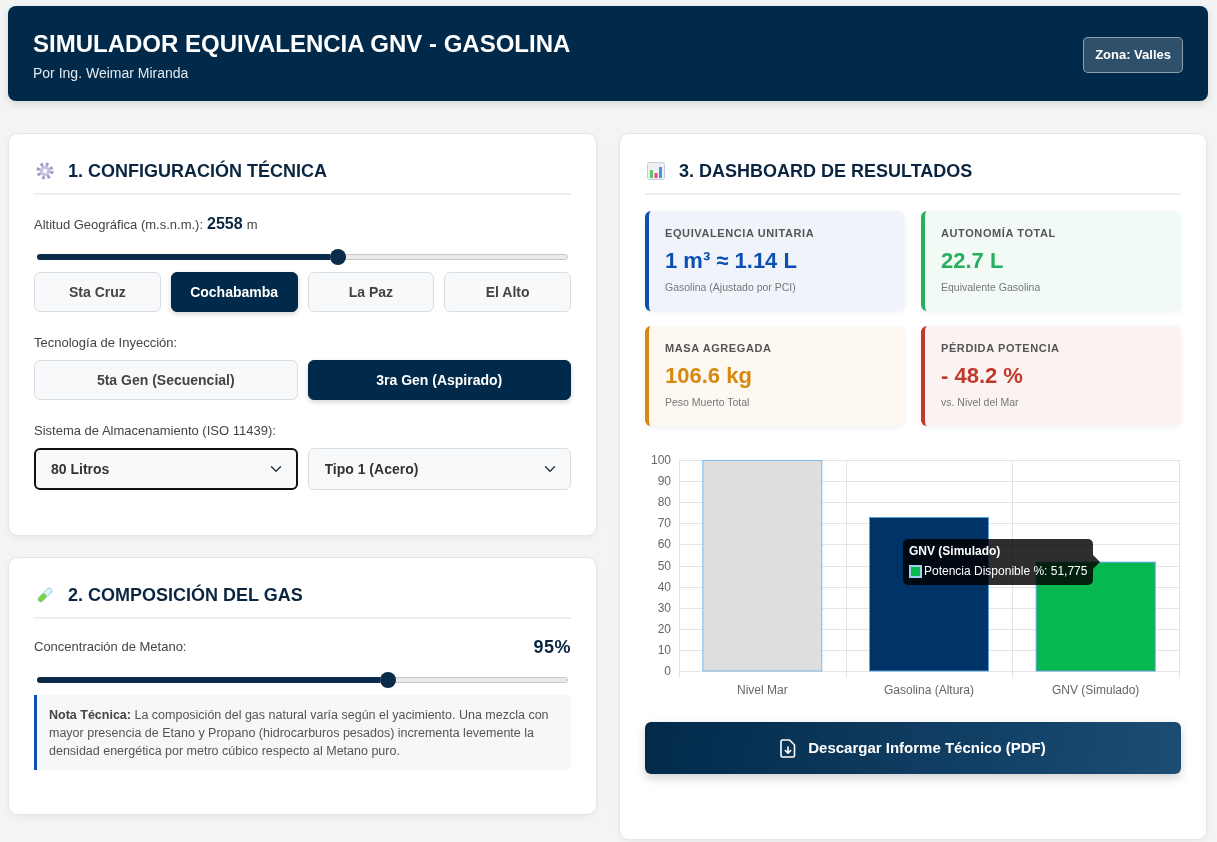 The image size is (1217, 842). I want to click on axis-tick-label: 10, so click(664, 649).